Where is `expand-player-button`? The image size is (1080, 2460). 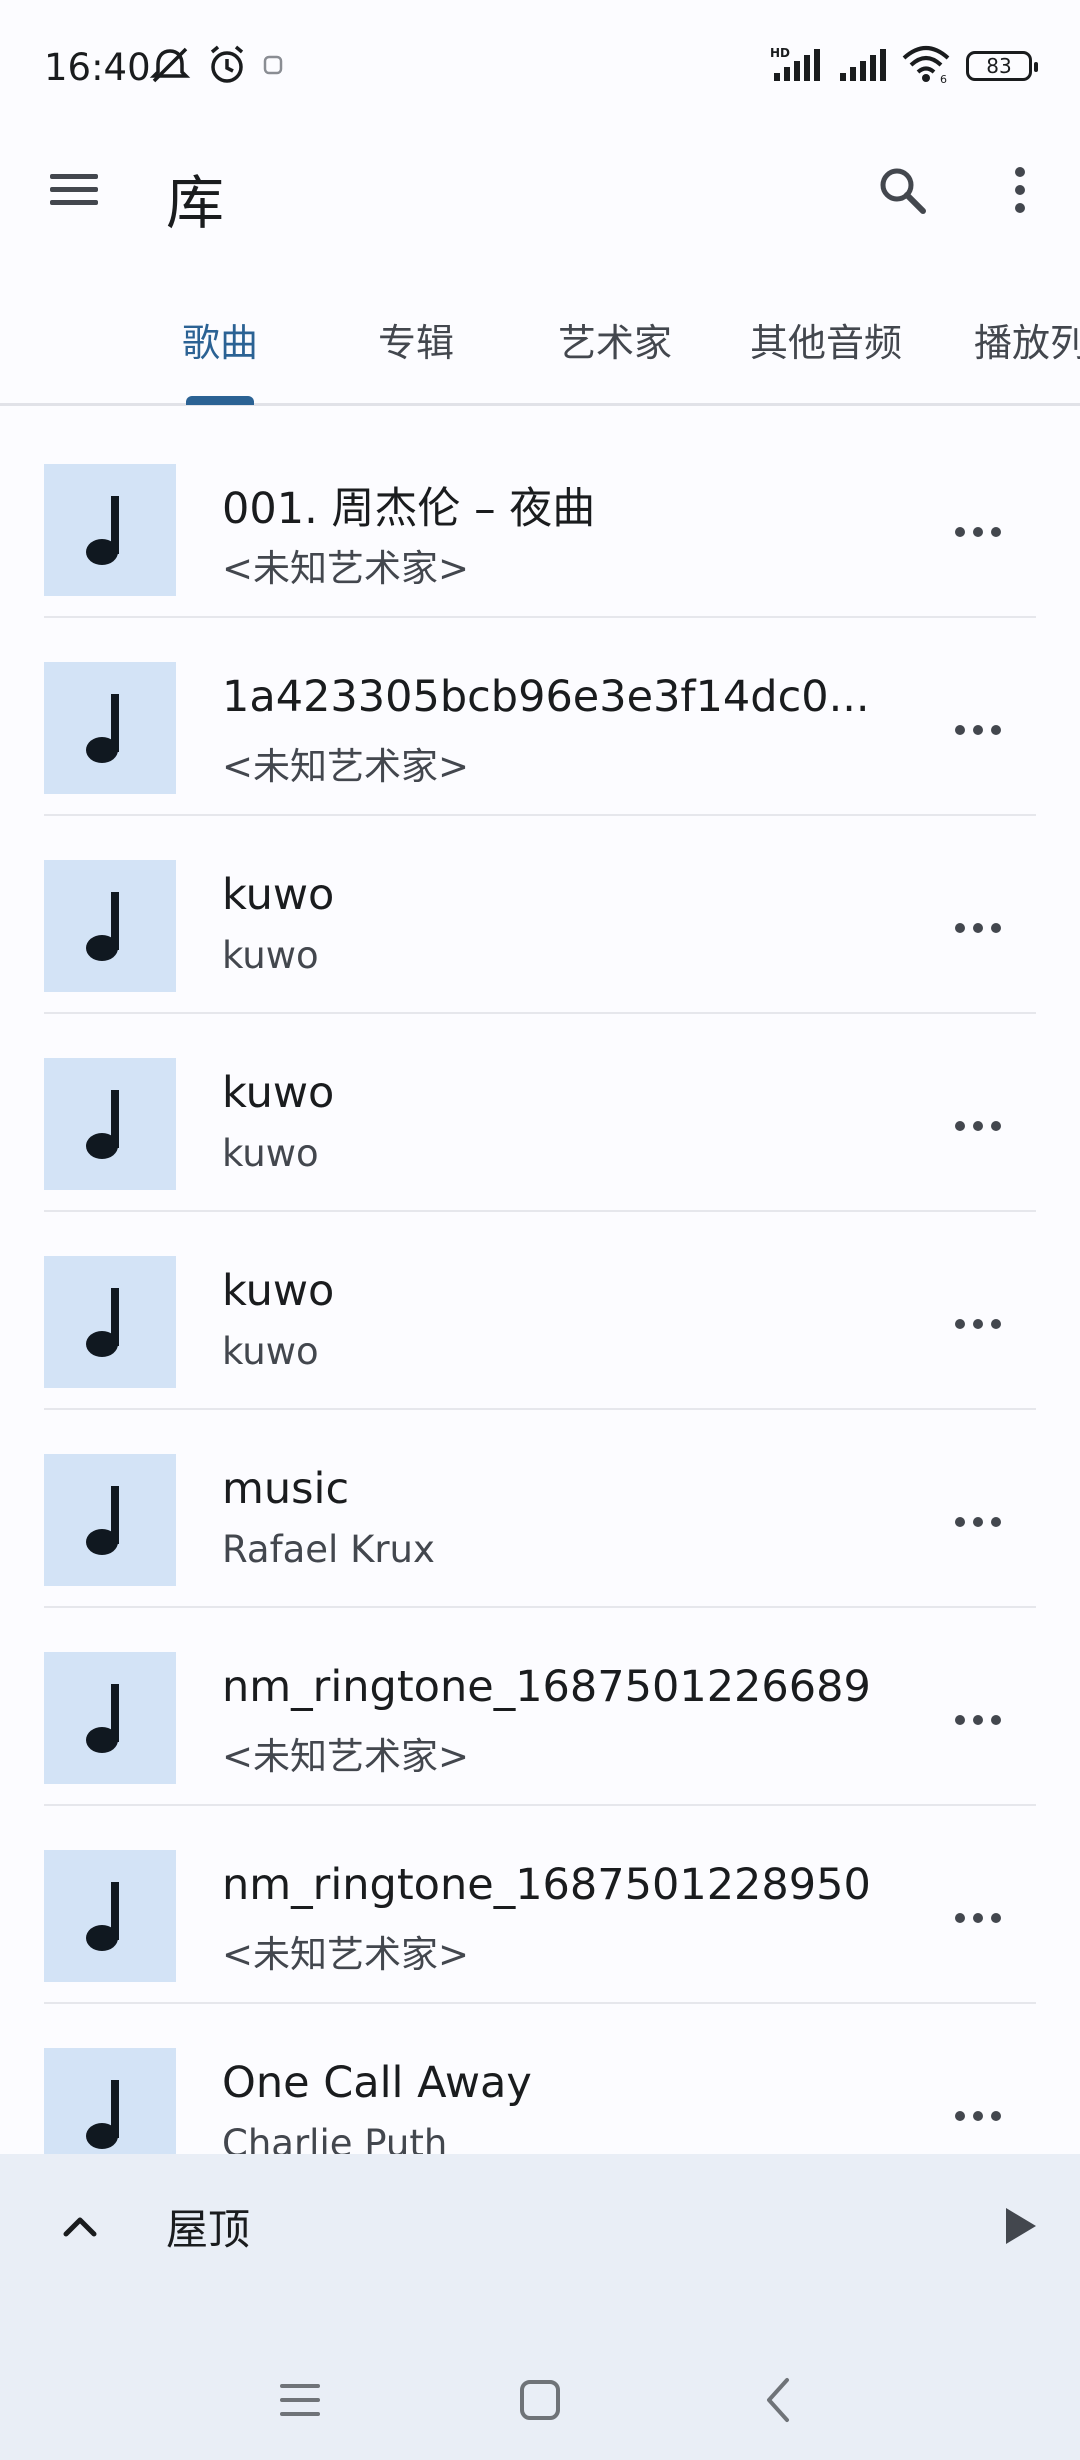 expand-player-button is located at coordinates (80, 2226).